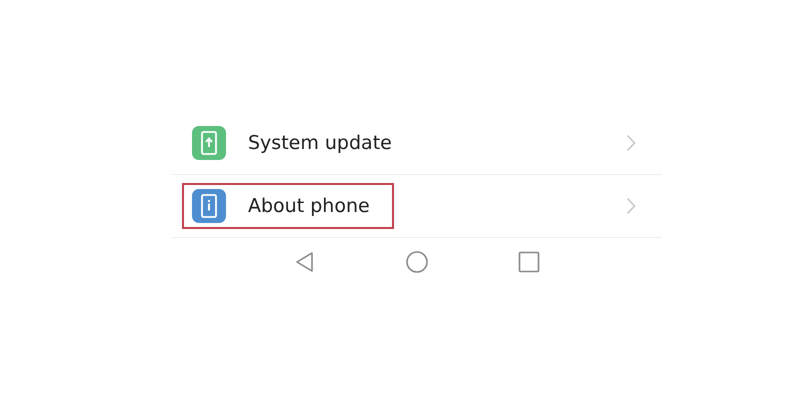 This screenshot has width=800, height=400. What do you see at coordinates (417, 262) in the screenshot?
I see `home-button` at bounding box center [417, 262].